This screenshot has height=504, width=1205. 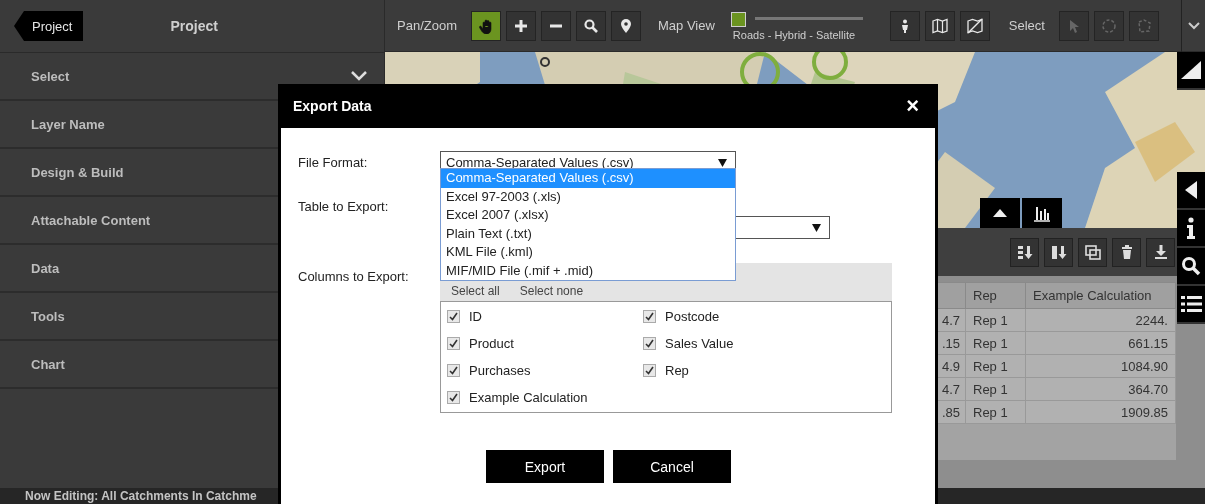 What do you see at coordinates (194, 26) in the screenshot?
I see `sidebar-title: Project` at bounding box center [194, 26].